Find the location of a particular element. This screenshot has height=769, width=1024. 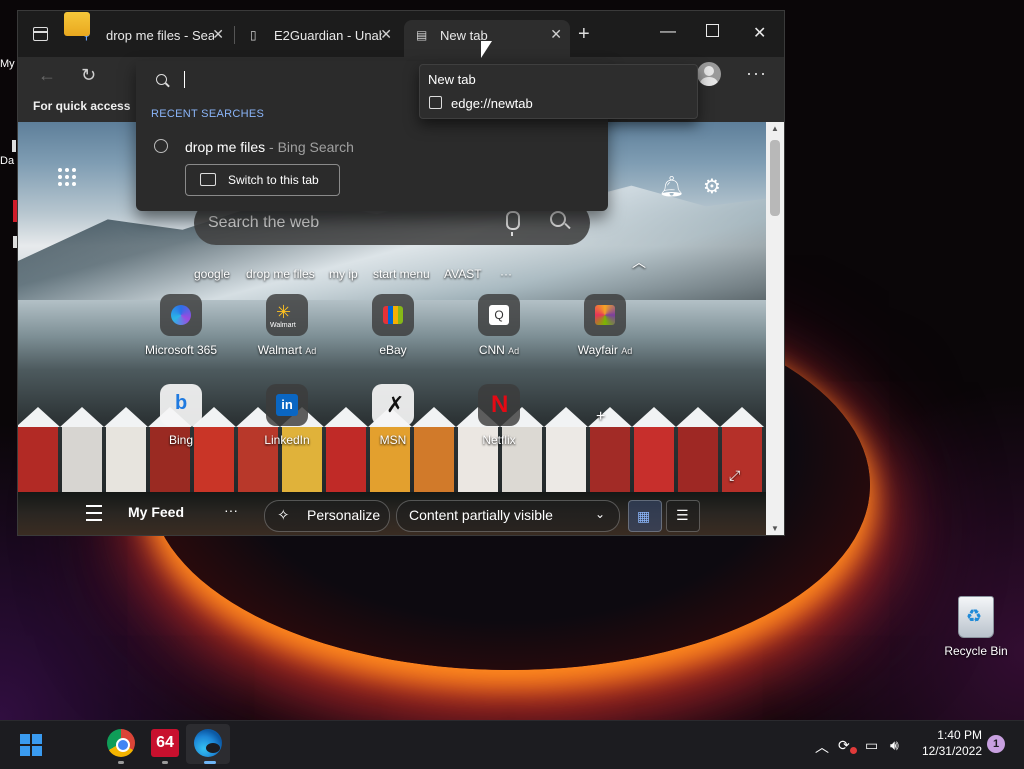

new-tab-button: + is located at coordinates (584, 34).